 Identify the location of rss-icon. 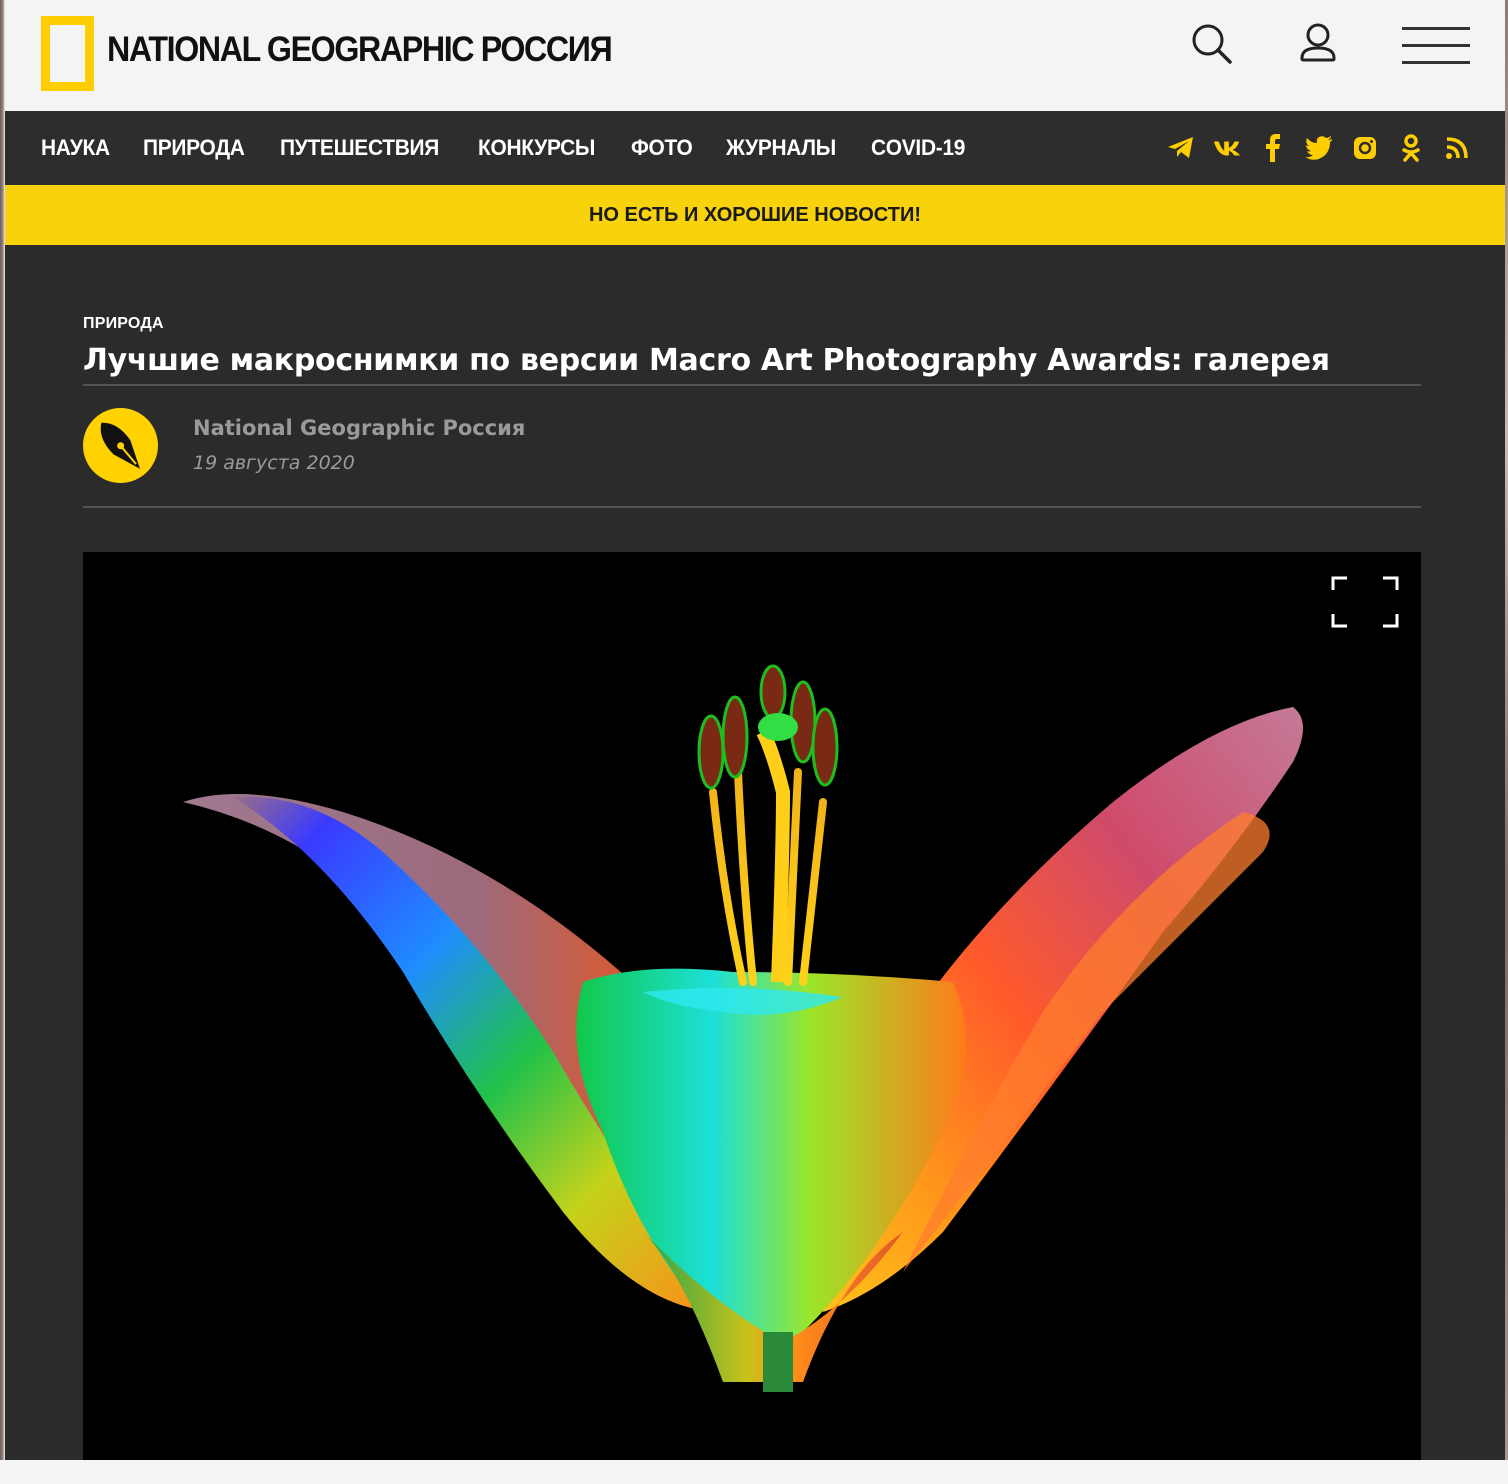
(1457, 148).